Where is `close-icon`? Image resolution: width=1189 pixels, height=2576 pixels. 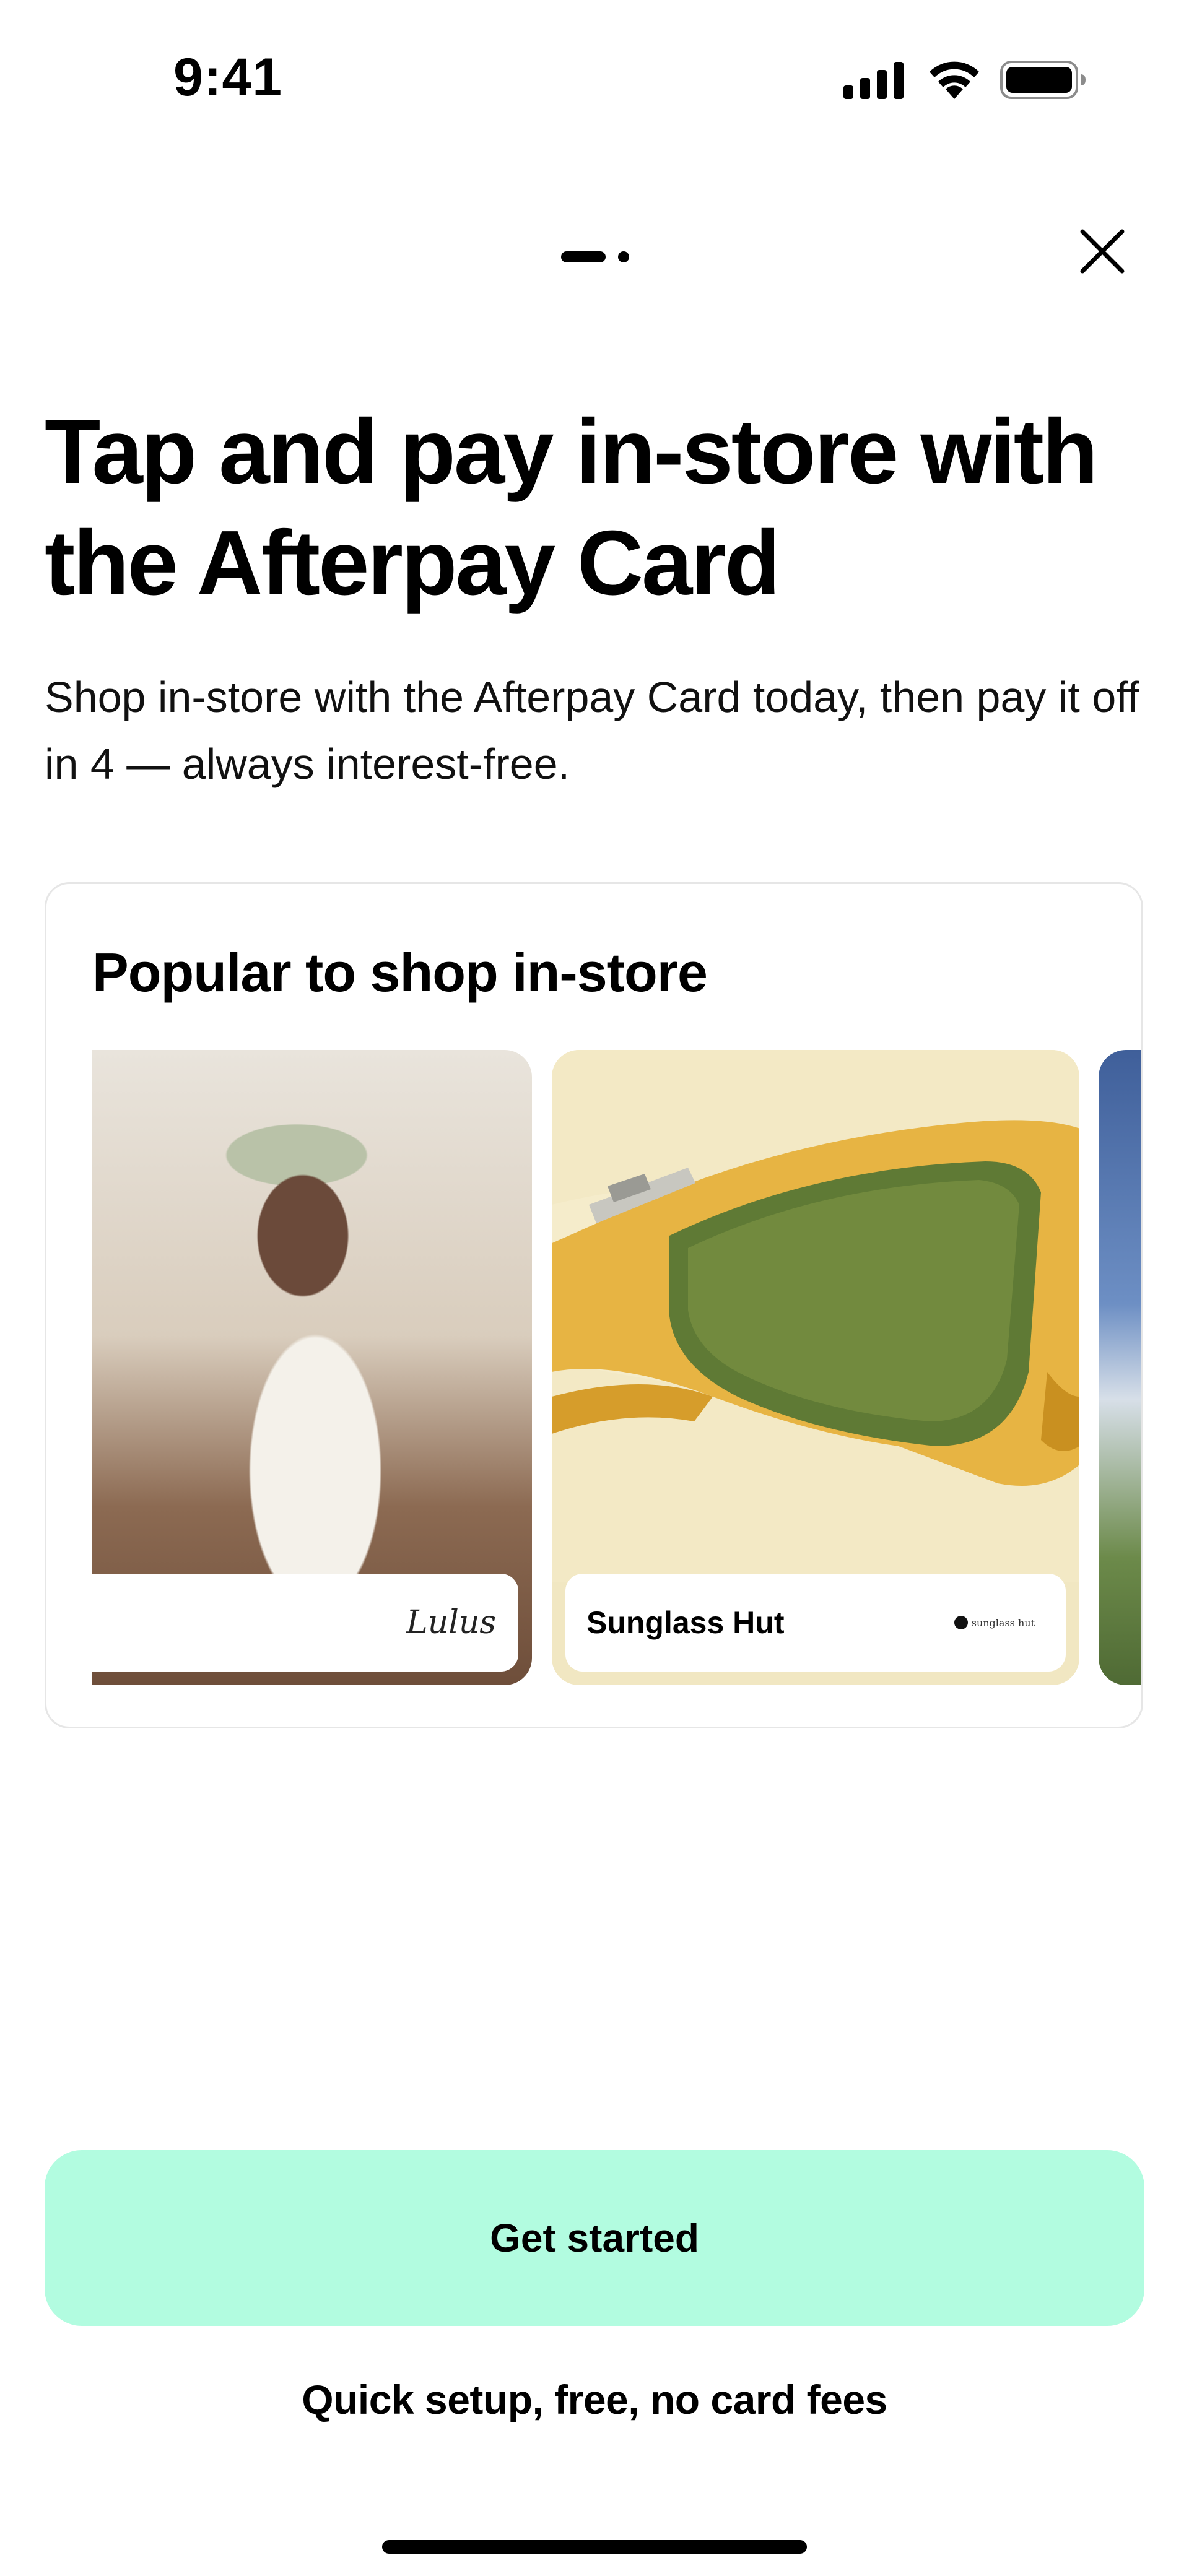 close-icon is located at coordinates (1102, 251).